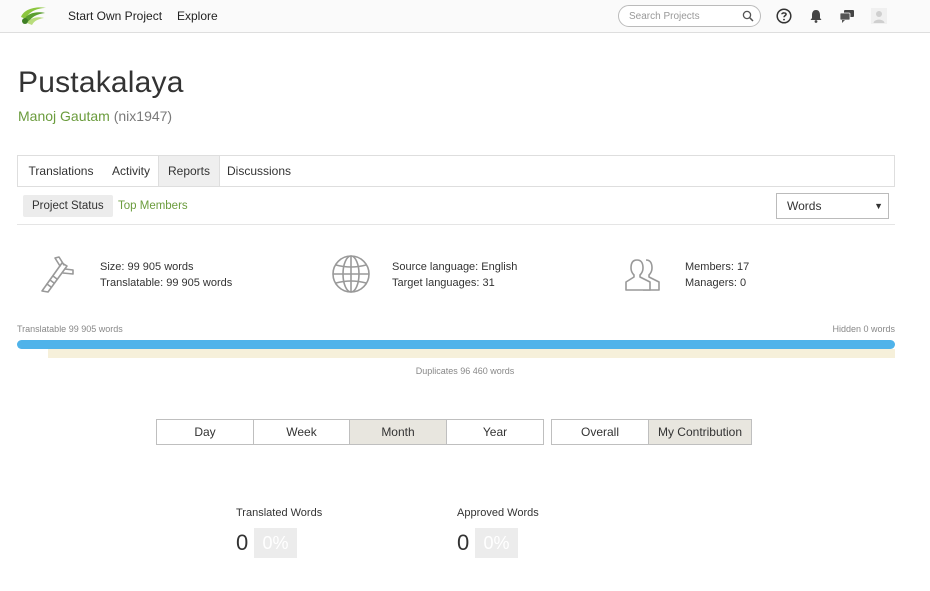  I want to click on search-box, so click(689, 16).